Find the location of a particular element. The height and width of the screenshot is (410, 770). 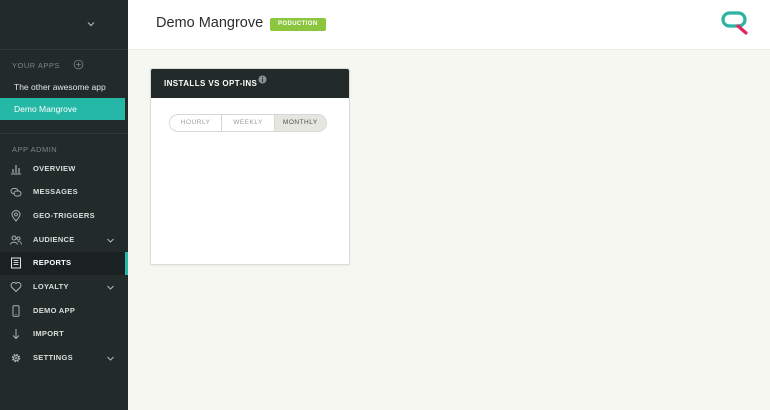

period-toggle: HOURLY WEEKLY MONTHLY is located at coordinates (248, 123).